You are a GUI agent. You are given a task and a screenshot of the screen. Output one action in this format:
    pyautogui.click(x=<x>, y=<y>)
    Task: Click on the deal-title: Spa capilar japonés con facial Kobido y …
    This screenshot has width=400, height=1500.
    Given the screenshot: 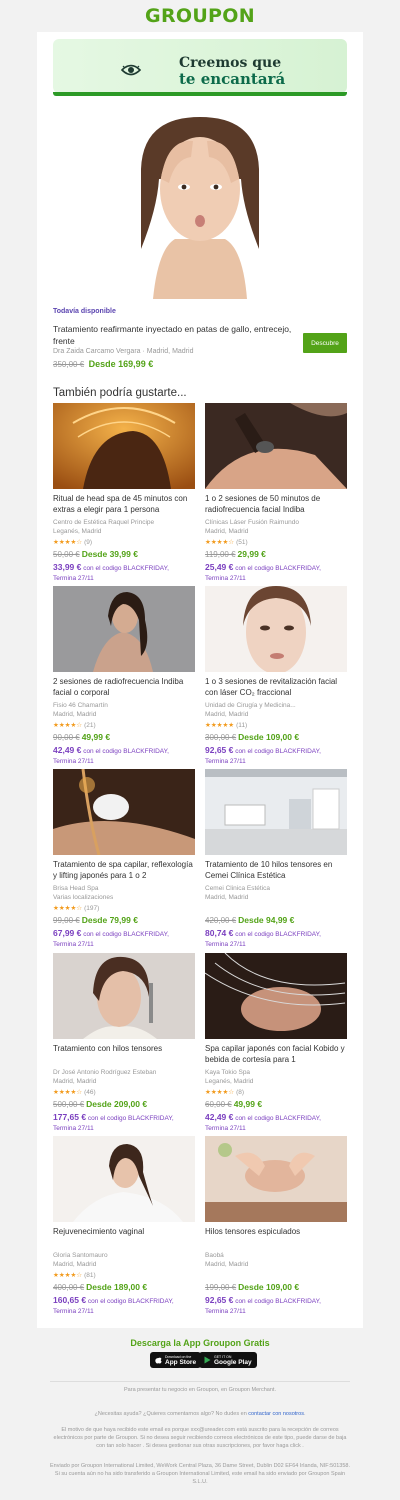 What is the action you would take?
    pyautogui.click(x=276, y=1054)
    